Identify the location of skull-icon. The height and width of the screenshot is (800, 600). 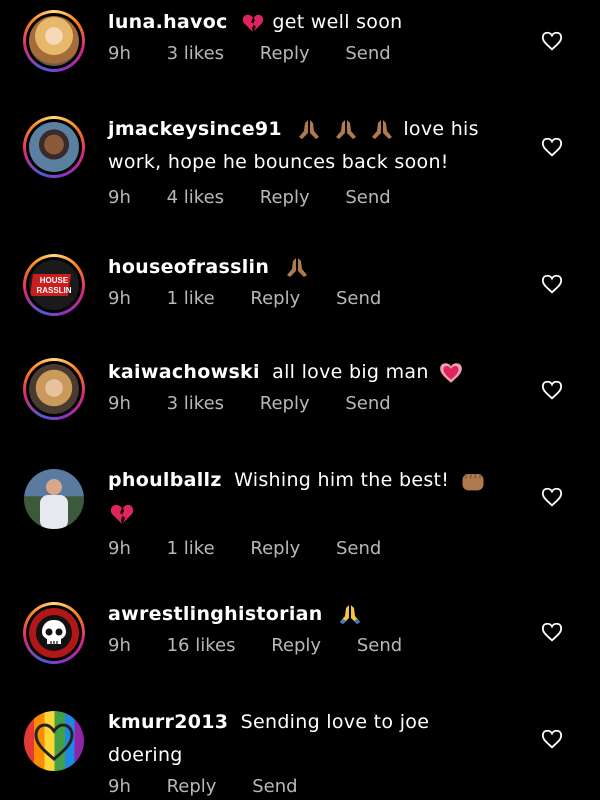
(54, 633).